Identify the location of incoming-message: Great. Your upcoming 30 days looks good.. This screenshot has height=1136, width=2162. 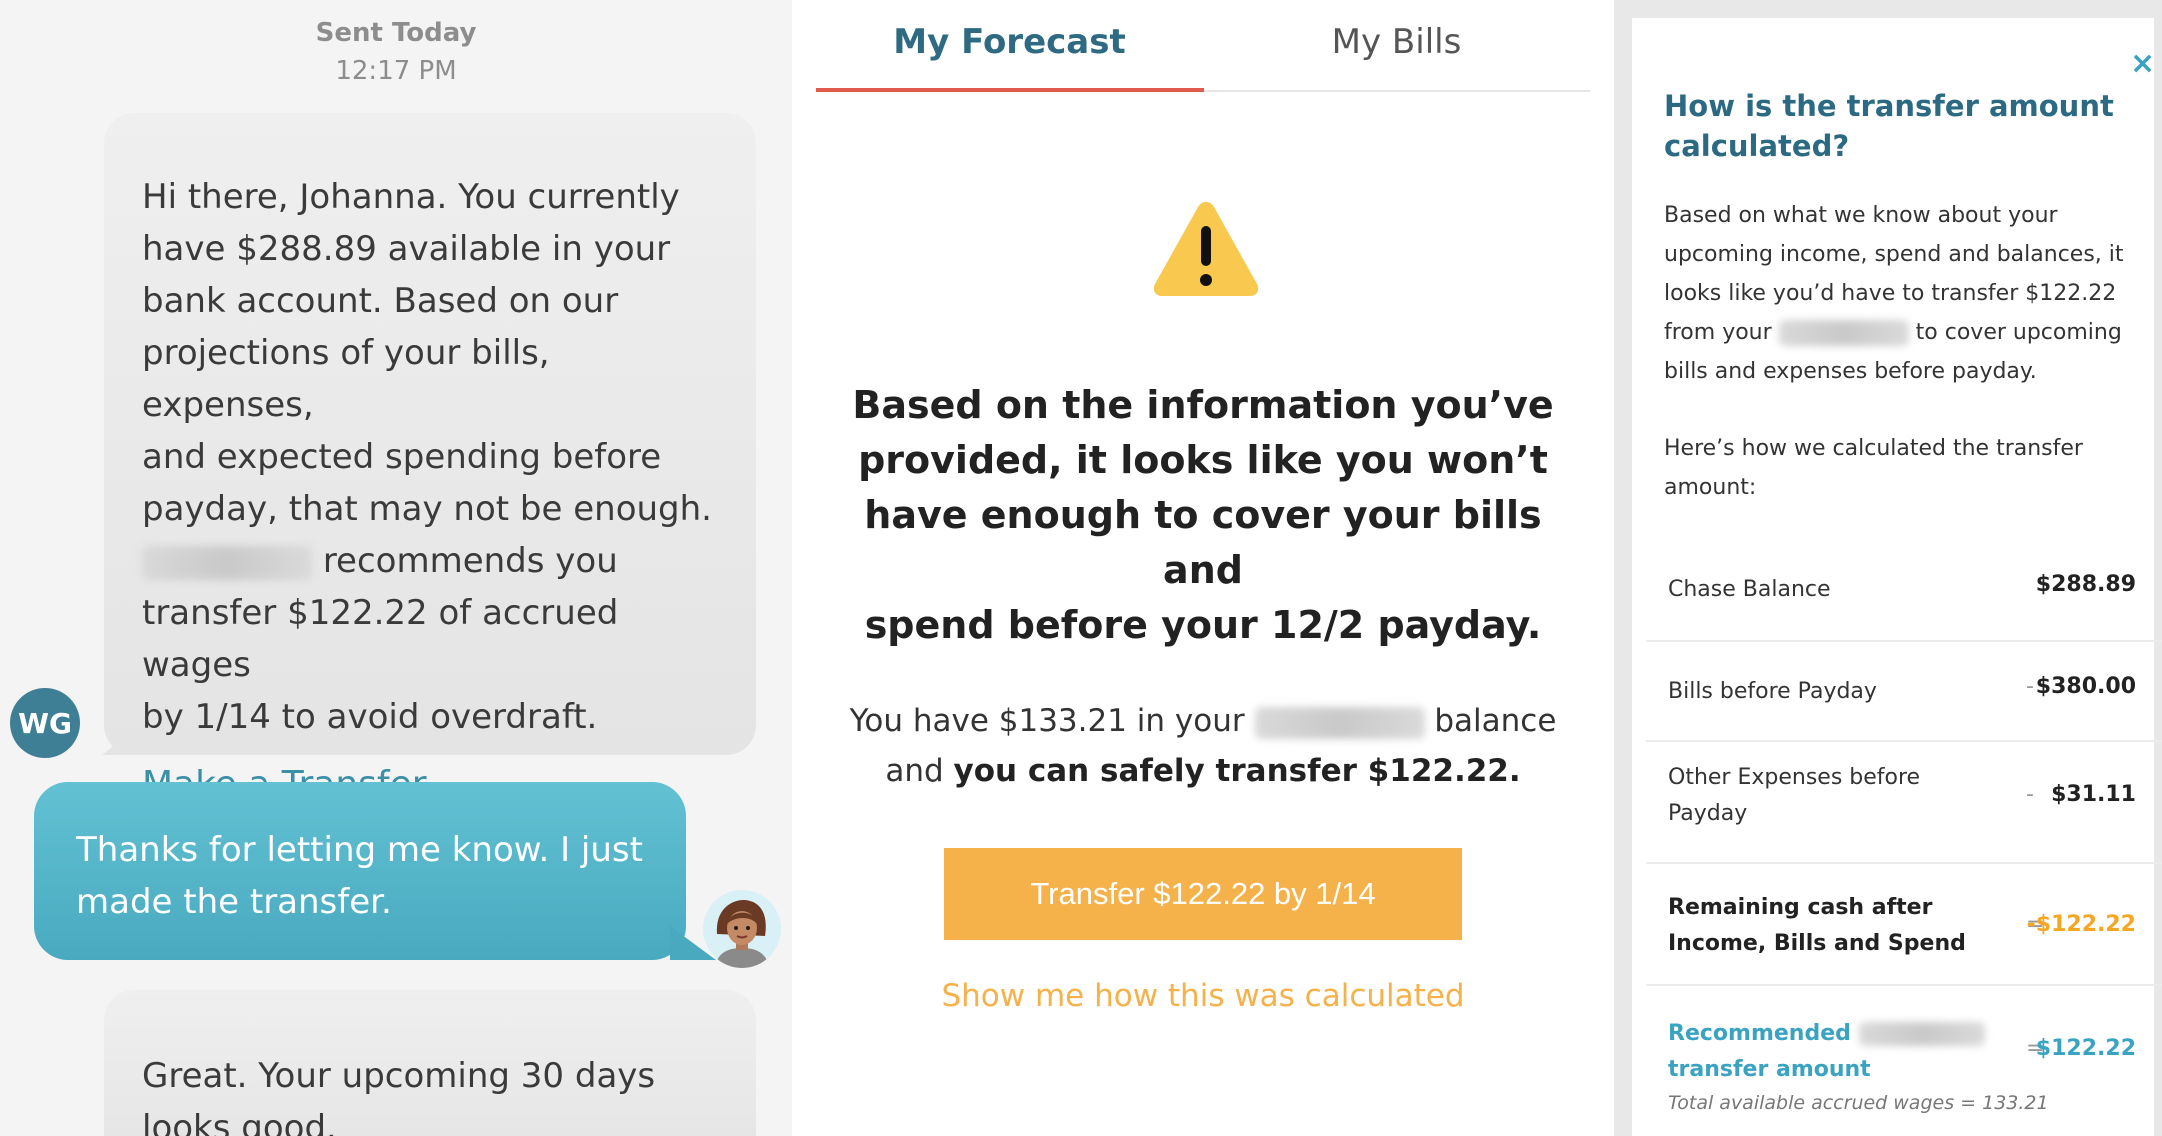
(430, 1063).